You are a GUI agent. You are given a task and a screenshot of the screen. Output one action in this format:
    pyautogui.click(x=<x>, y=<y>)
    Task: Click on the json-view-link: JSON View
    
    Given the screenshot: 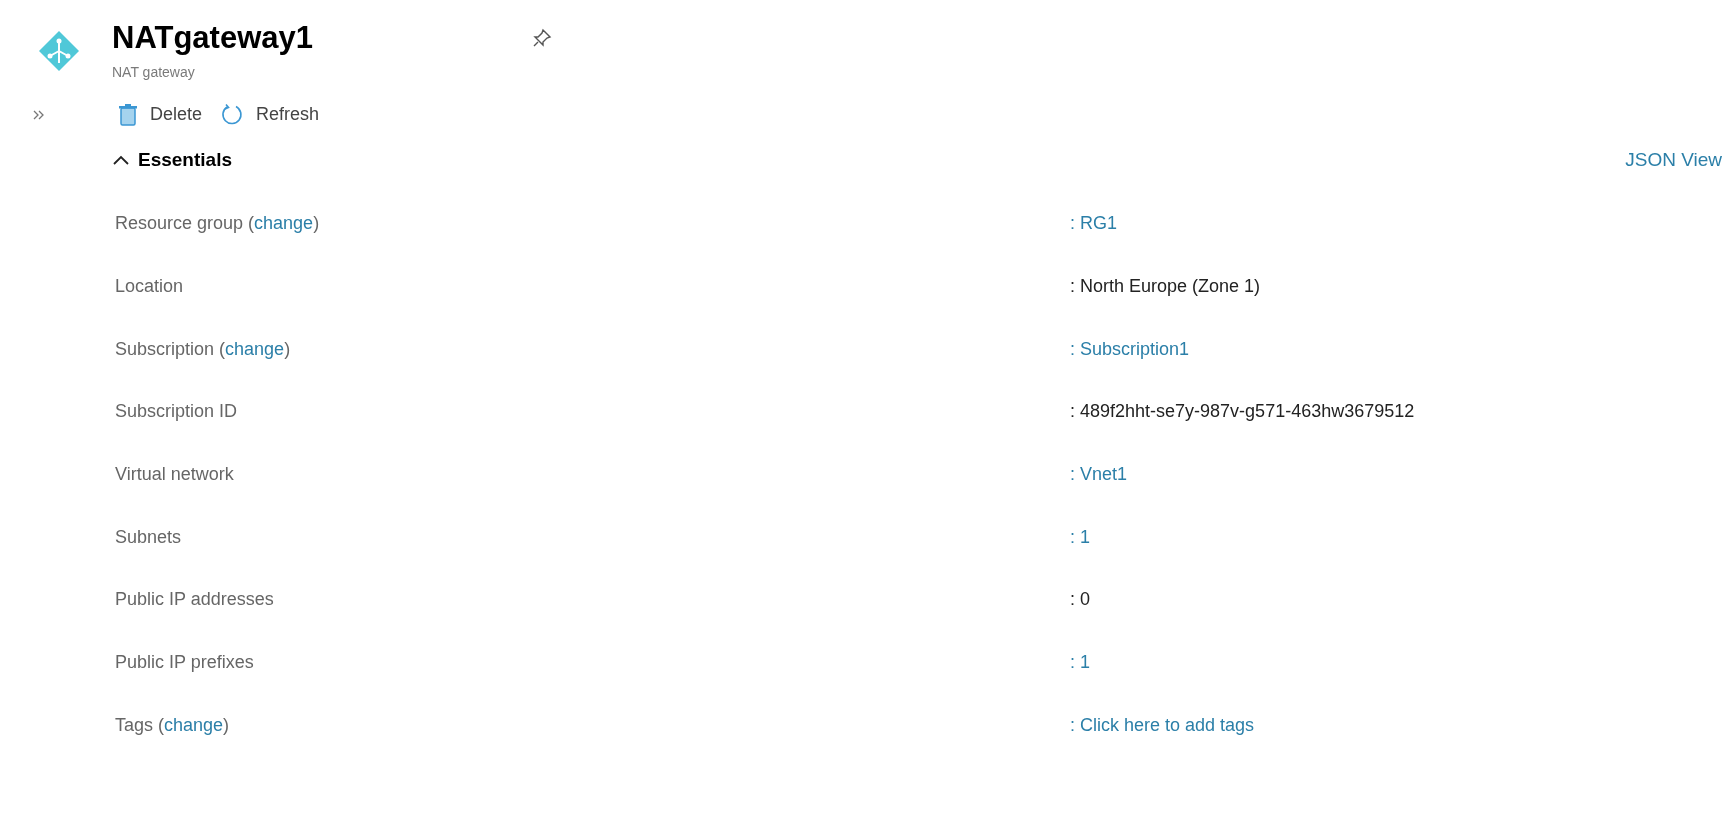 What is the action you would take?
    pyautogui.click(x=1673, y=160)
    